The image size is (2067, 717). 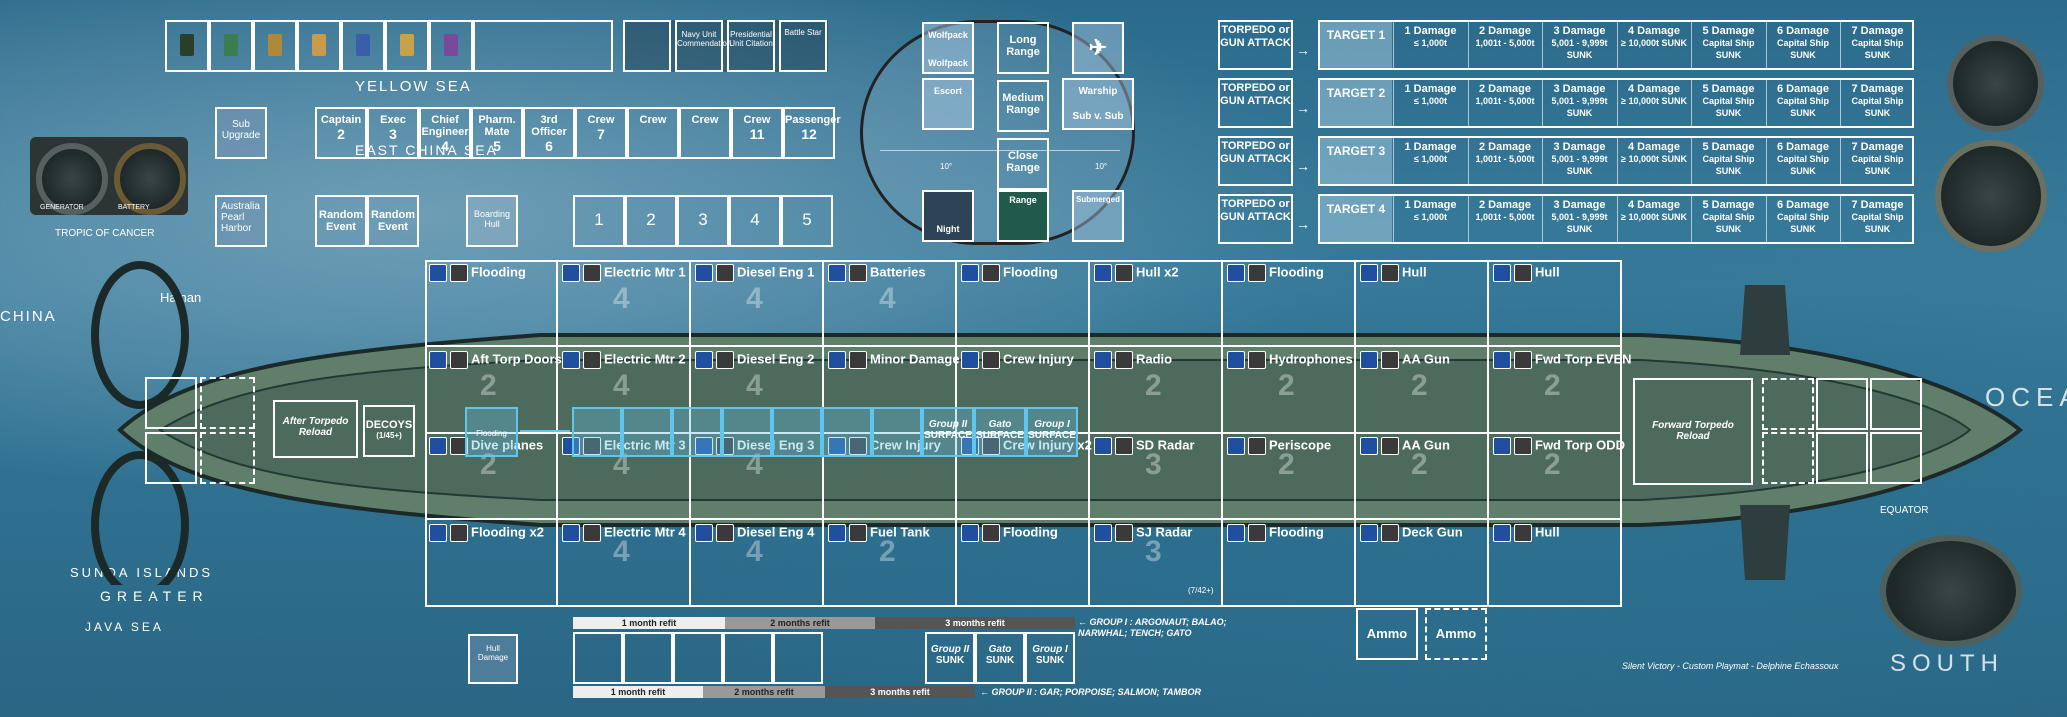 What do you see at coordinates (624, 563) in the screenshot?
I see `damage-cell: Electric Mtr 4 4` at bounding box center [624, 563].